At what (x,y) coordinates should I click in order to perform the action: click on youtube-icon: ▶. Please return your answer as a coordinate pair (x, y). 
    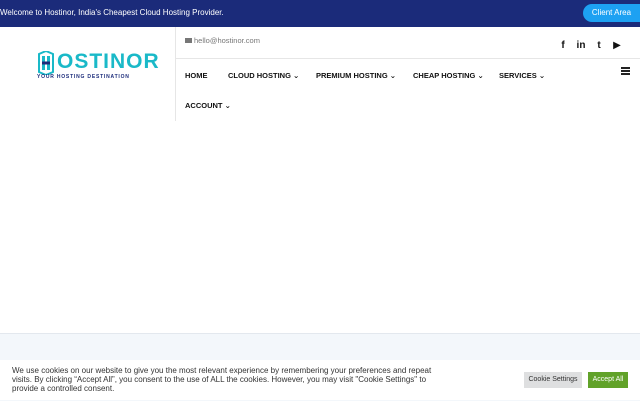
    Looking at the image, I should click on (617, 46).